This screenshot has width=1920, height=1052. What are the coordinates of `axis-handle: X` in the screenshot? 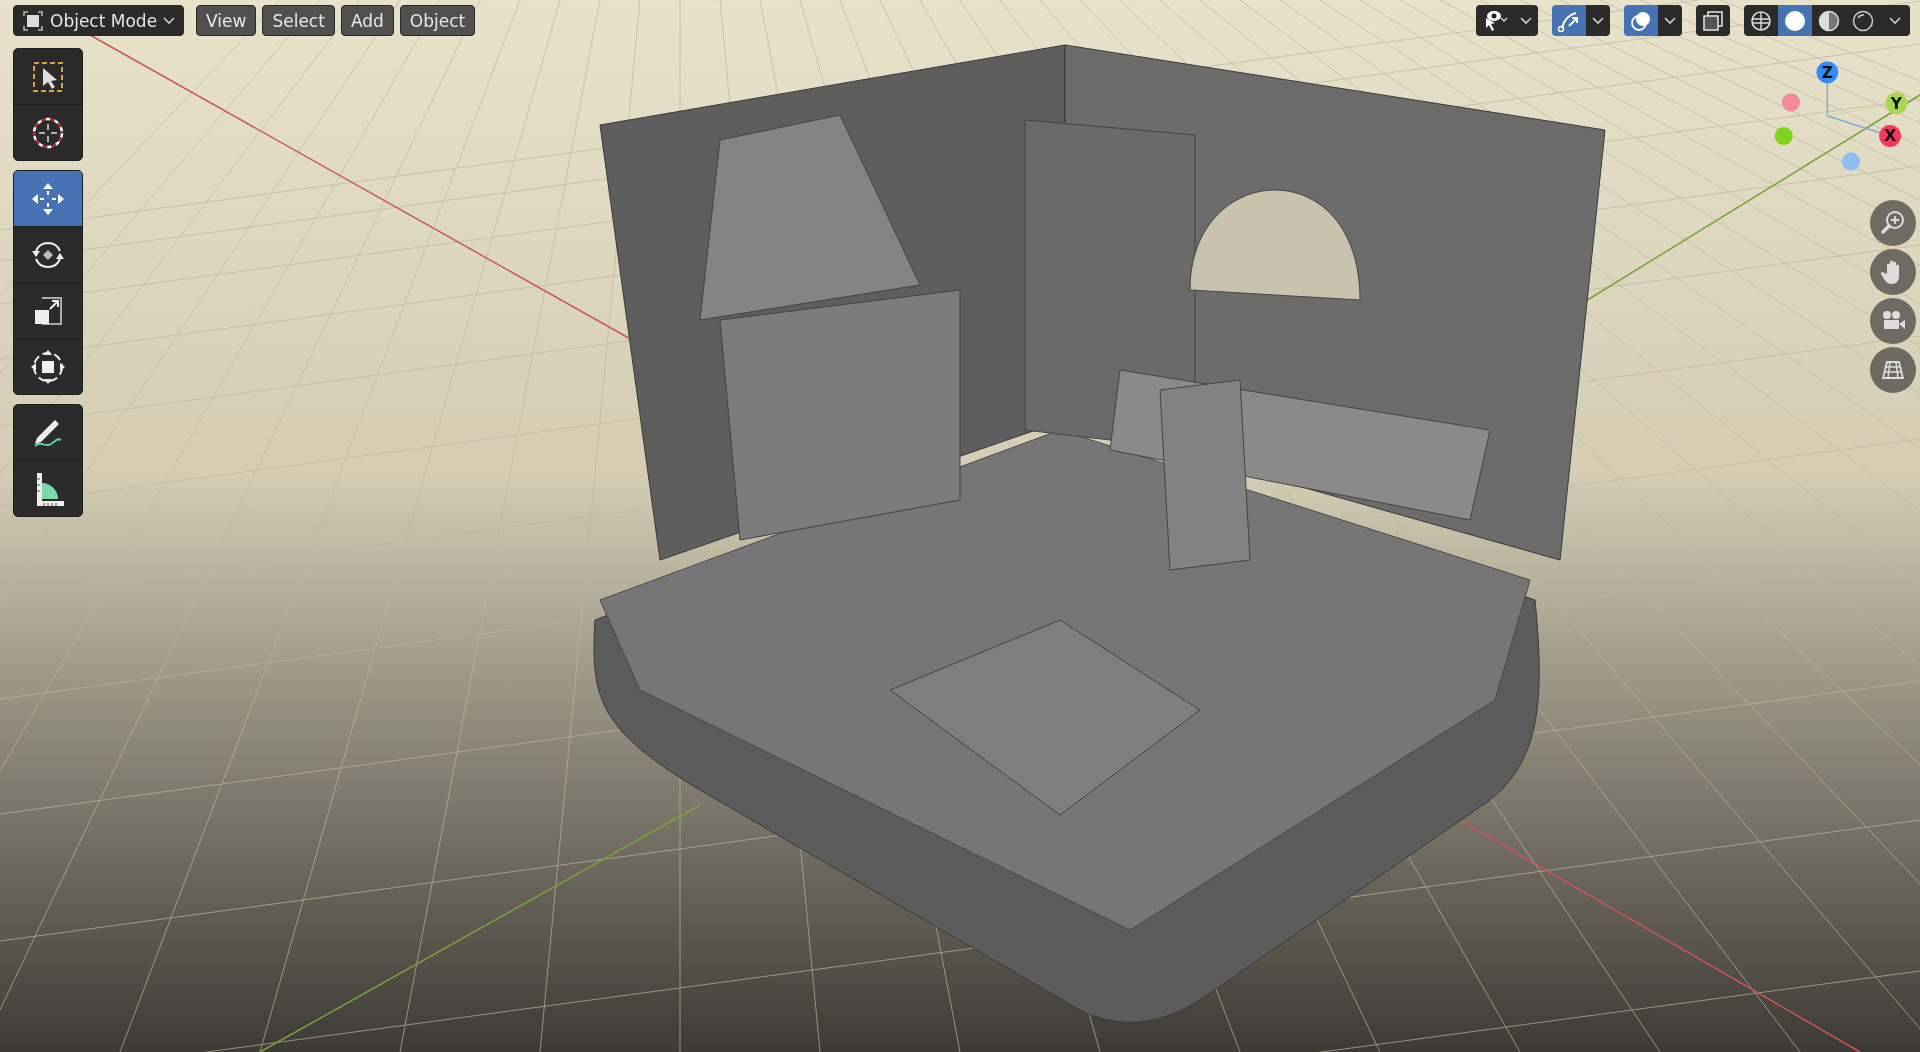 It's located at (1890, 136).